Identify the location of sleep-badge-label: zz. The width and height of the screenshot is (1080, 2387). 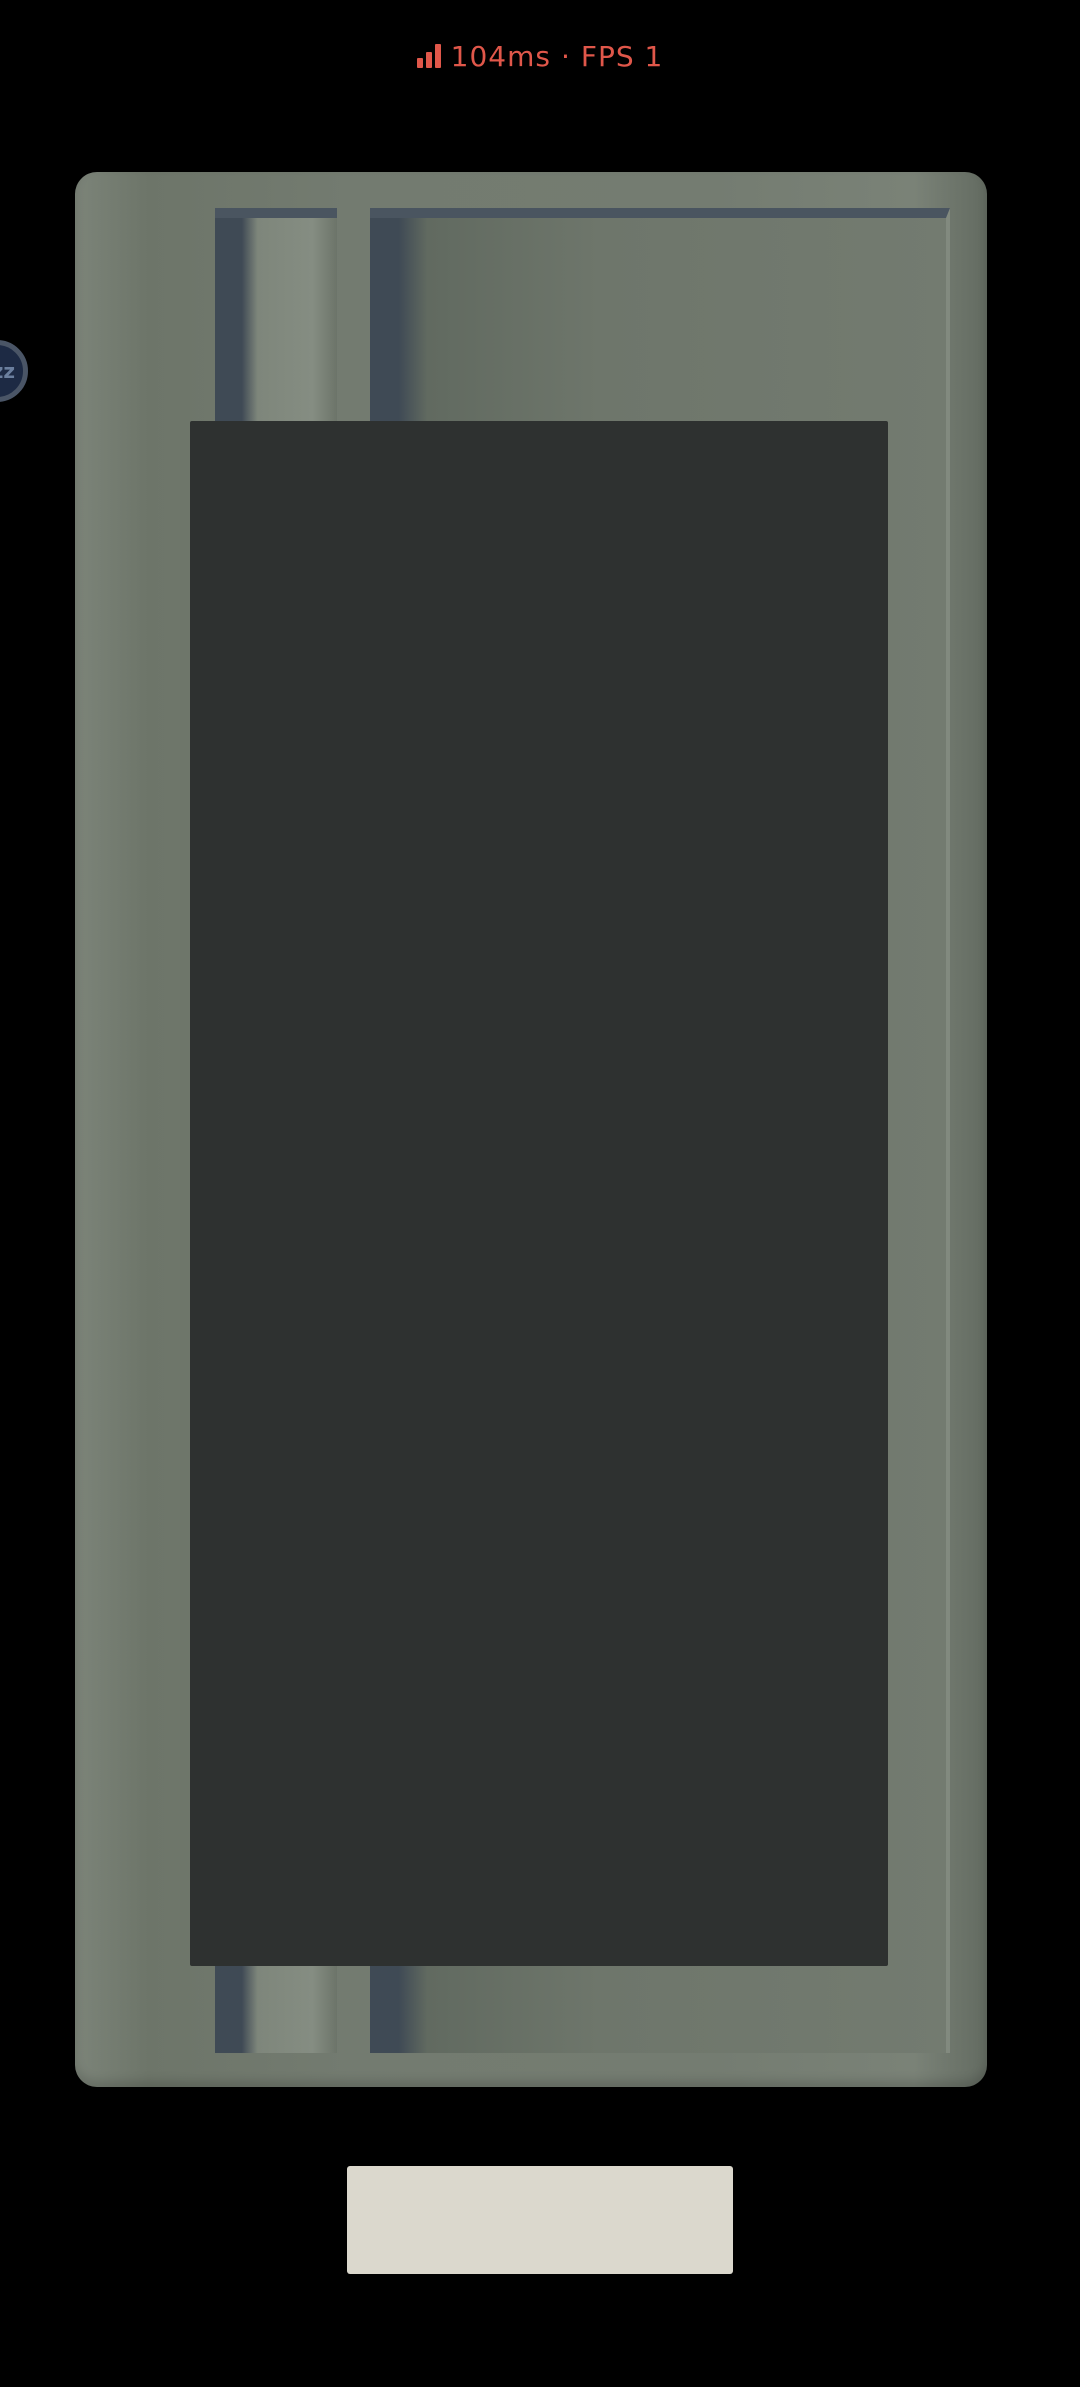
(7, 371).